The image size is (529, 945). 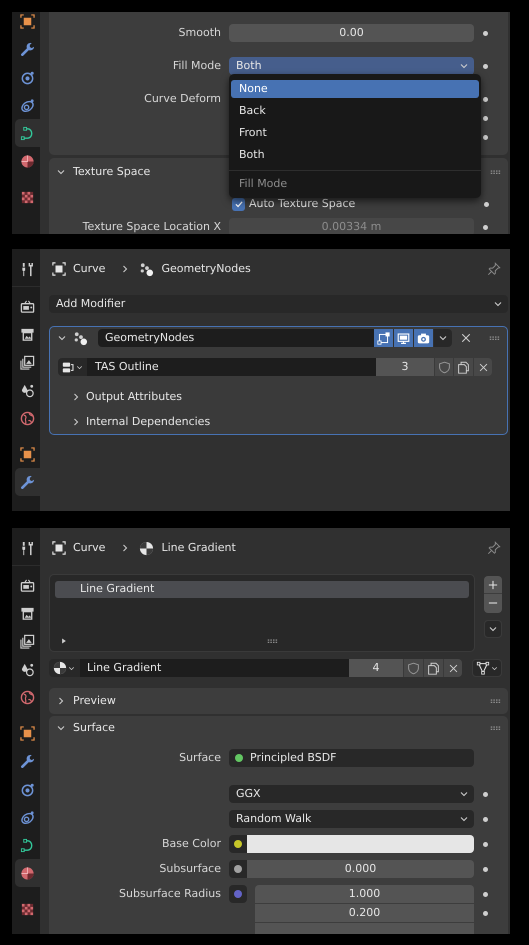 I want to click on user-count: 3, so click(x=405, y=367).